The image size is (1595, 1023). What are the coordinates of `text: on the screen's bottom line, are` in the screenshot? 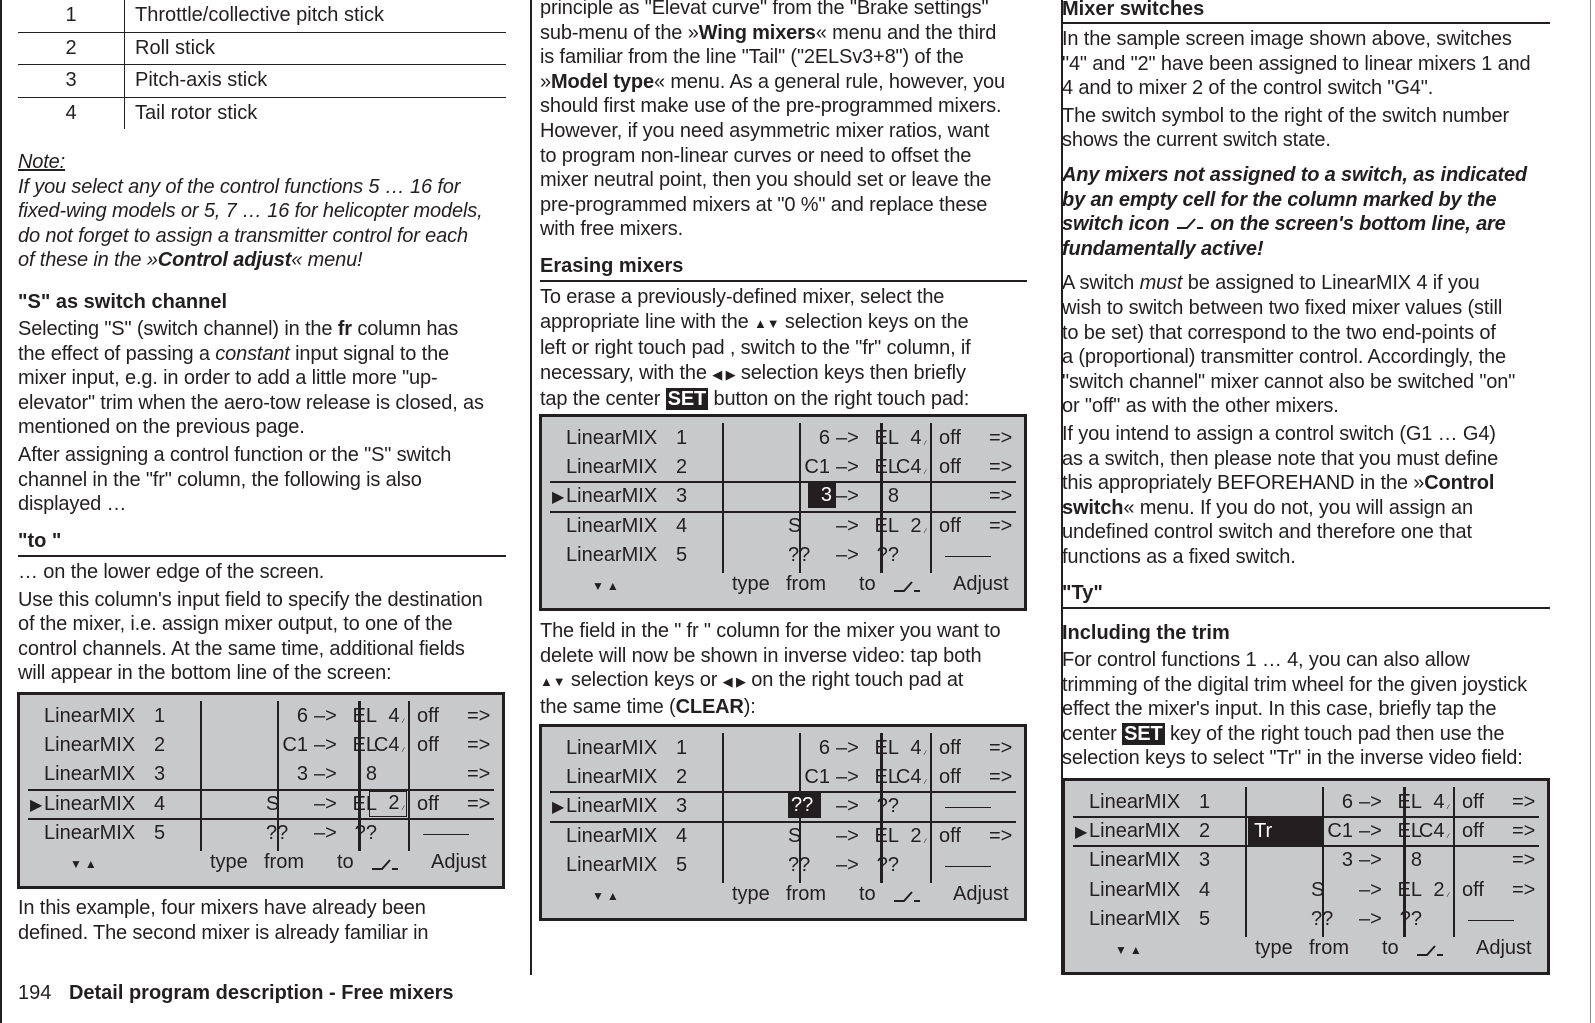 It's located at (1355, 224).